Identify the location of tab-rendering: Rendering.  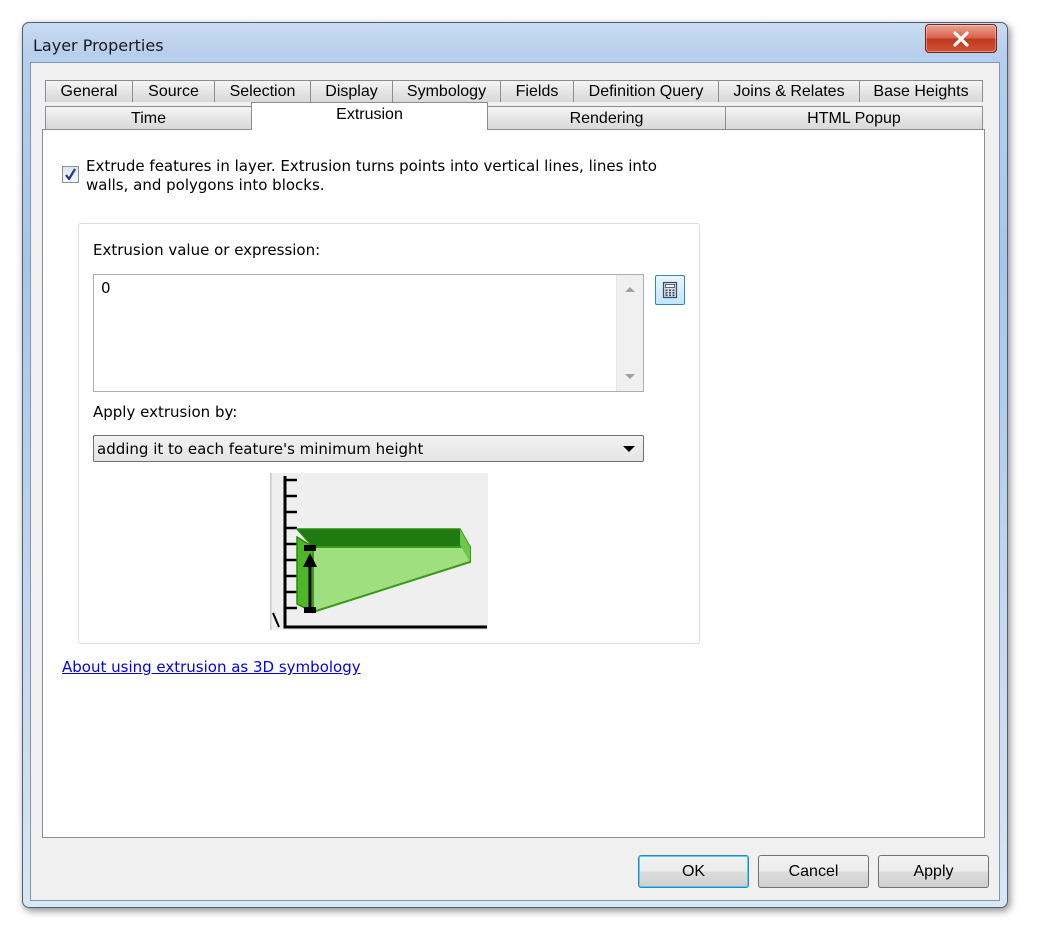
(606, 118).